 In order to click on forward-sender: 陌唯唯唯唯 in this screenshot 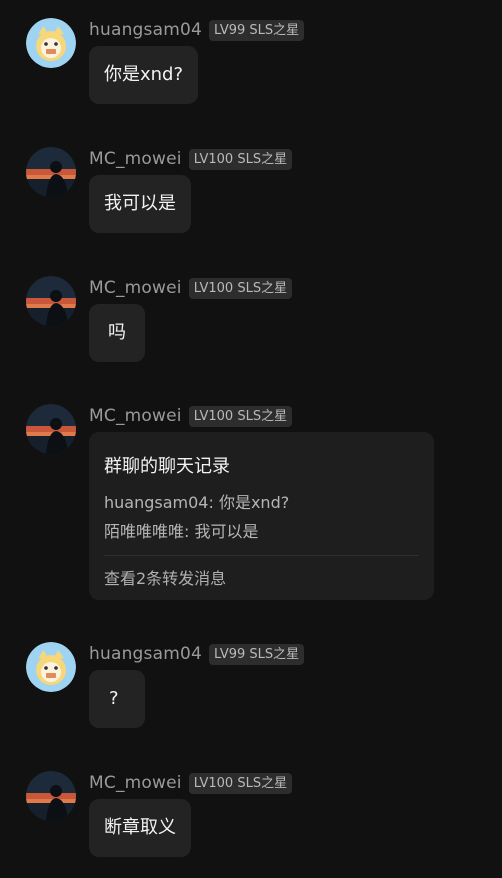, I will do `click(144, 531)`.